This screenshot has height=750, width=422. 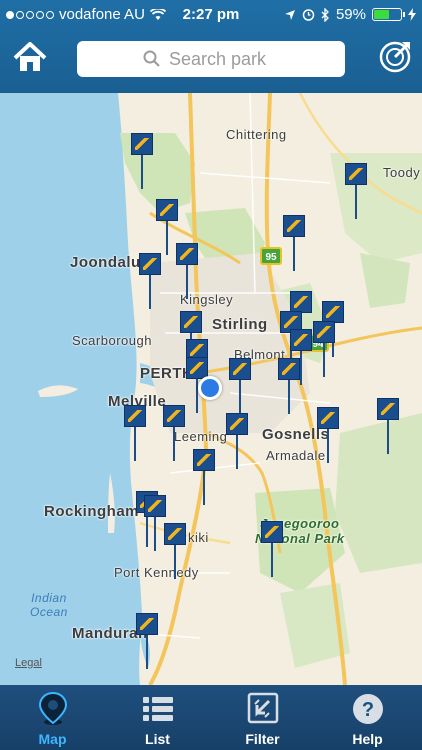 I want to click on tab-bar: Map List Filter ? Help, so click(x=211, y=717).